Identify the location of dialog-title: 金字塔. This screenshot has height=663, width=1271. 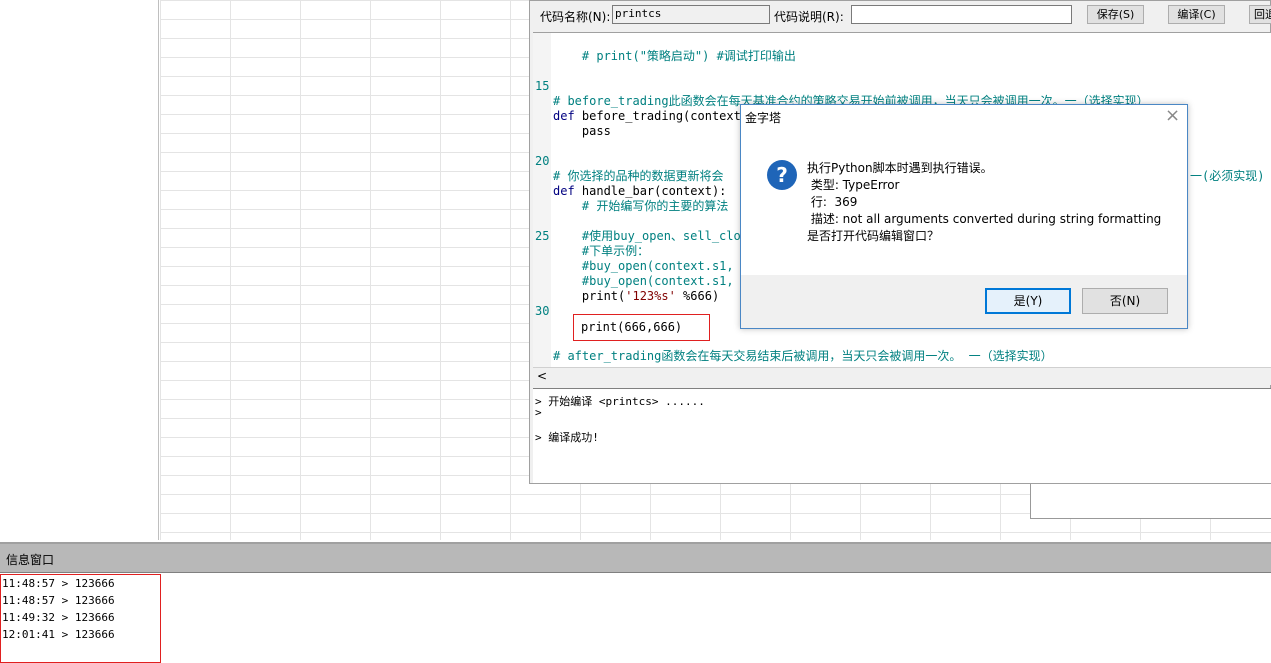
(763, 118).